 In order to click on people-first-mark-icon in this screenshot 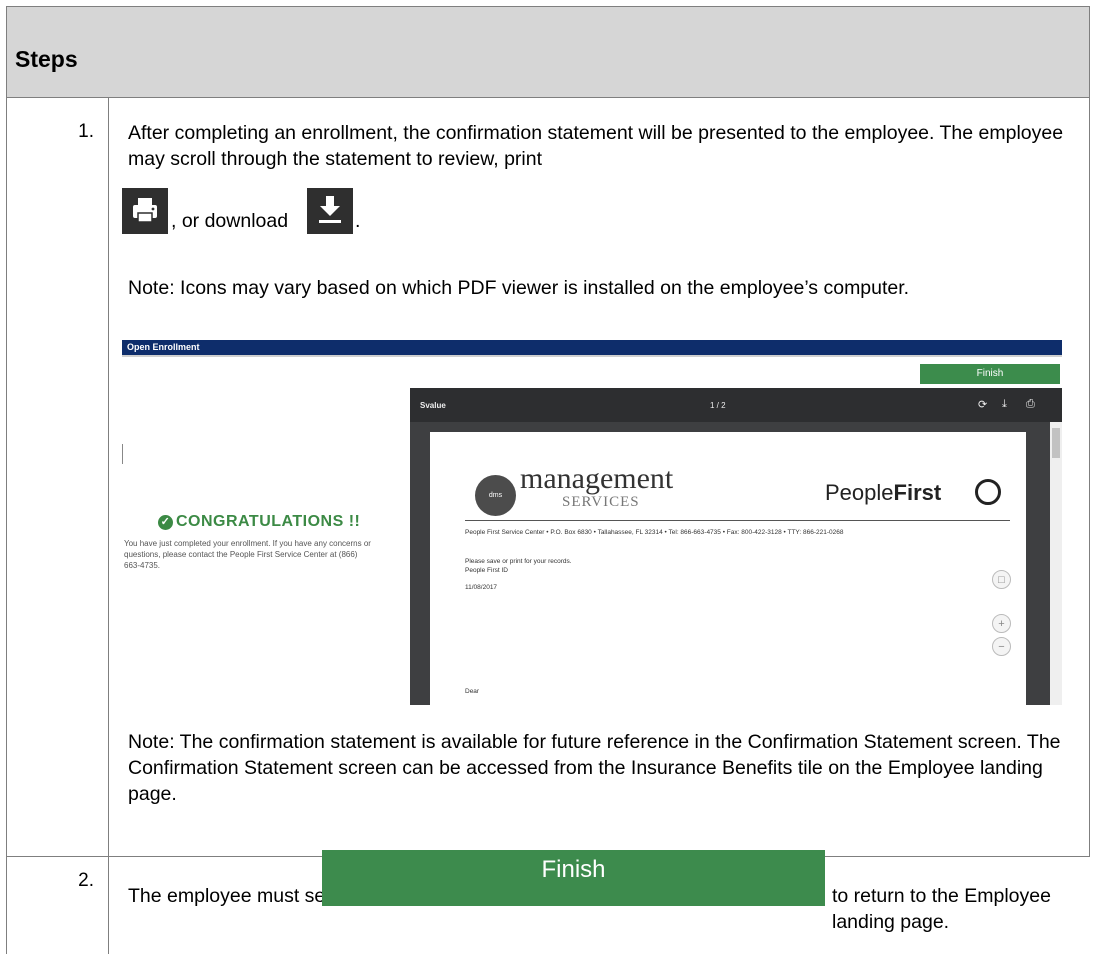, I will do `click(988, 492)`.